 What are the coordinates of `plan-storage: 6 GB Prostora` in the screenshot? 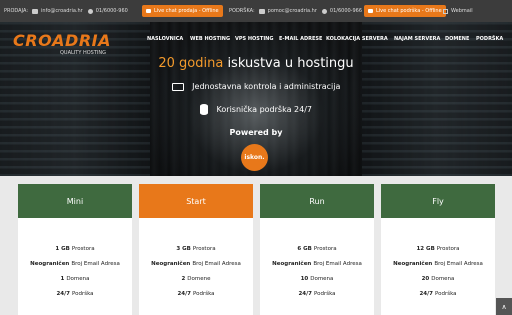 It's located at (317, 248).